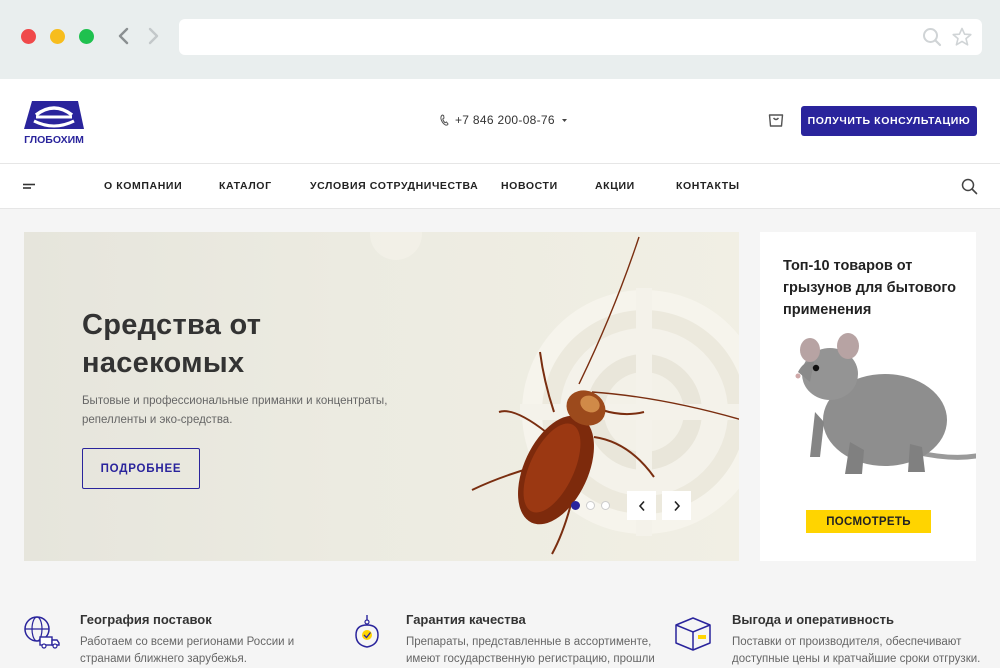 This screenshot has width=1000, height=668. Describe the element at coordinates (28, 36) in the screenshot. I see `close-window-button` at that location.